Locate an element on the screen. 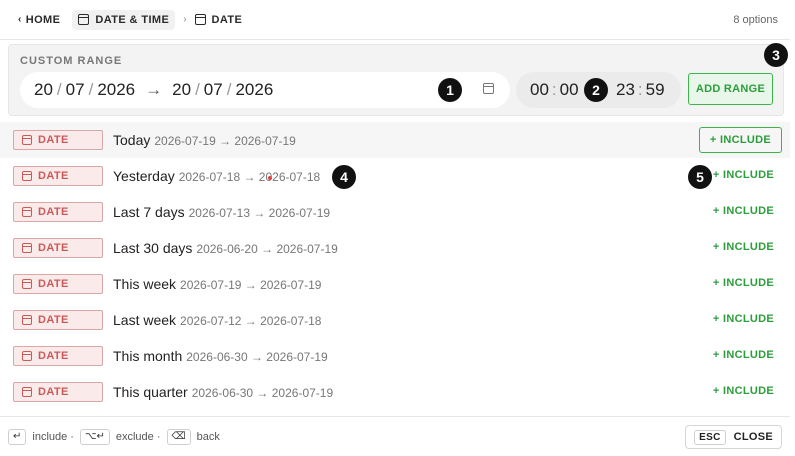 The width and height of the screenshot is (795, 456). to-year: 2026 is located at coordinates (254, 90).